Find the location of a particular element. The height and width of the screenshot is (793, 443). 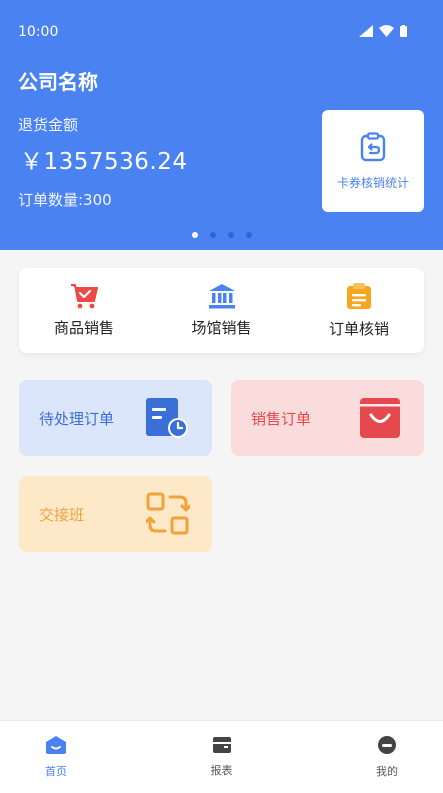

bottom-tab-bar: 首页 报表 我的 is located at coordinates (221, 756).